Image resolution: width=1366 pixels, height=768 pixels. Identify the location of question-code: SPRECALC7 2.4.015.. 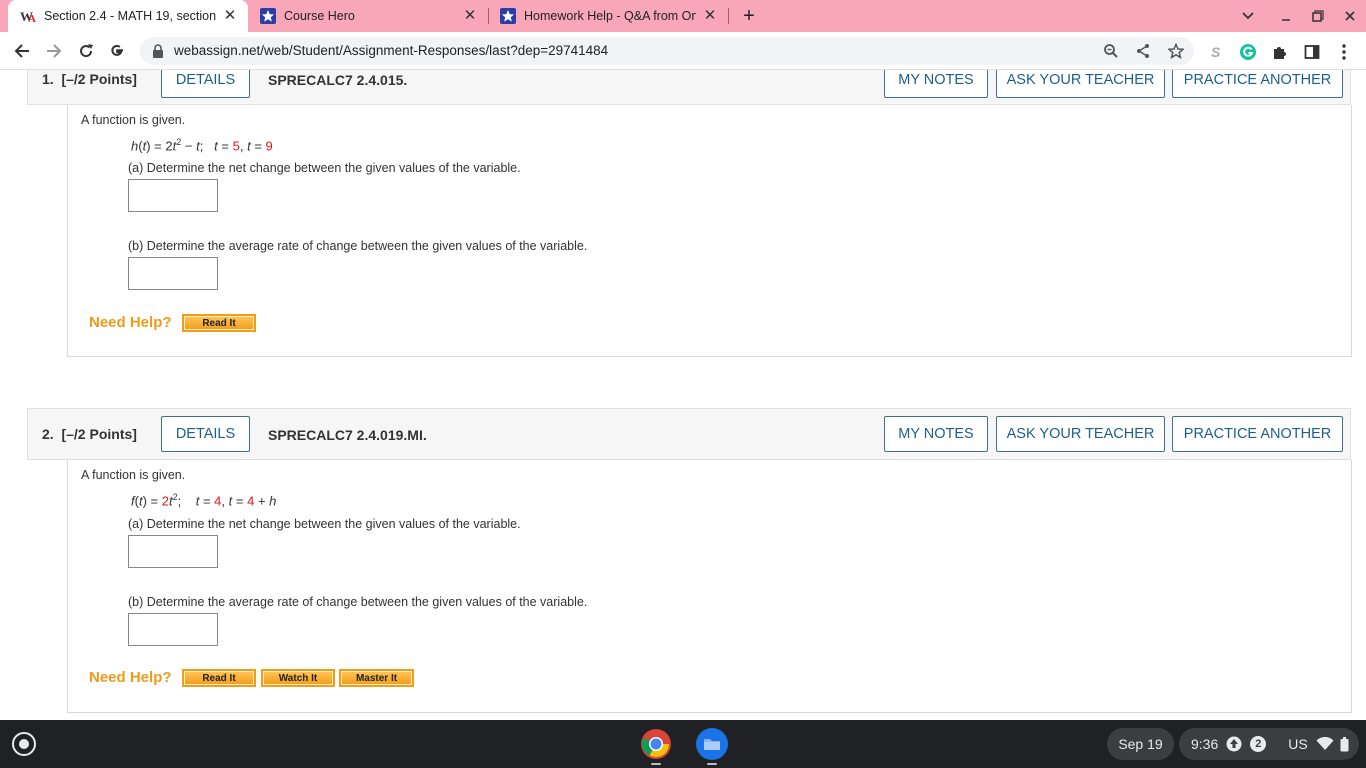
(338, 80).